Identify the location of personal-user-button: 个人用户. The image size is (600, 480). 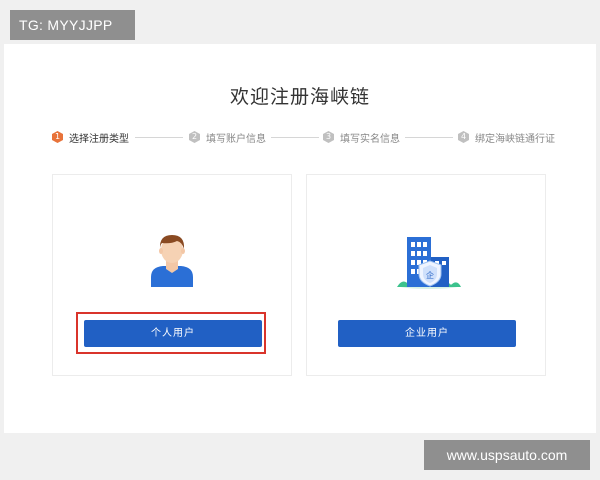
(173, 333).